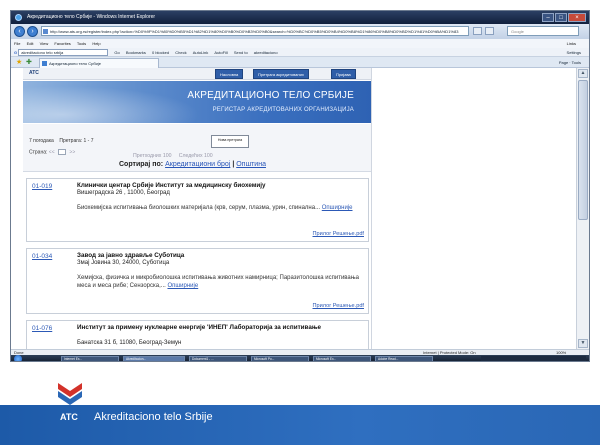  I want to click on search-range-label: Претрага: 1 - 7, so click(76, 141).